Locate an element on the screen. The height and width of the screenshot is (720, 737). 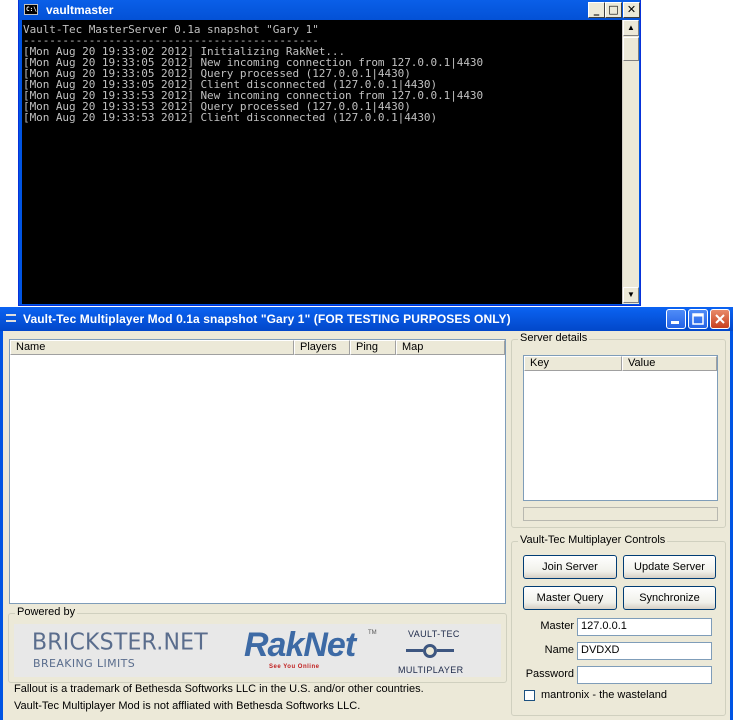
raknet-trademark: TM is located at coordinates (372, 633).